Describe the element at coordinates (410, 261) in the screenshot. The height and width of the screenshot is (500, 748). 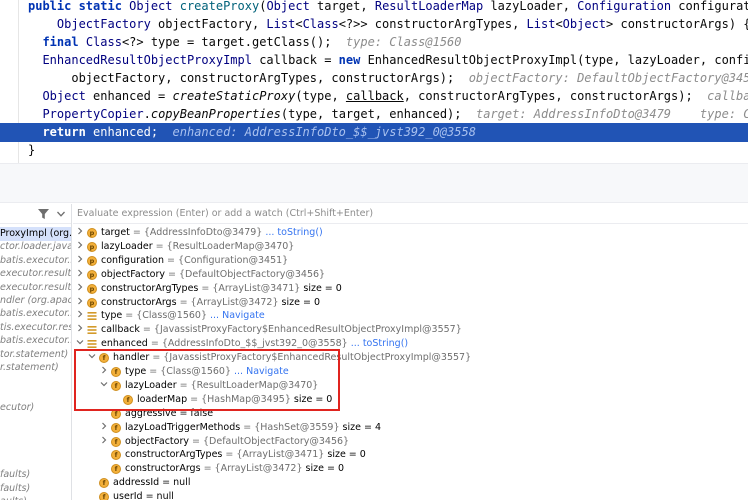
I see `variable-row: p configuration = {Configuration@3451}` at that location.